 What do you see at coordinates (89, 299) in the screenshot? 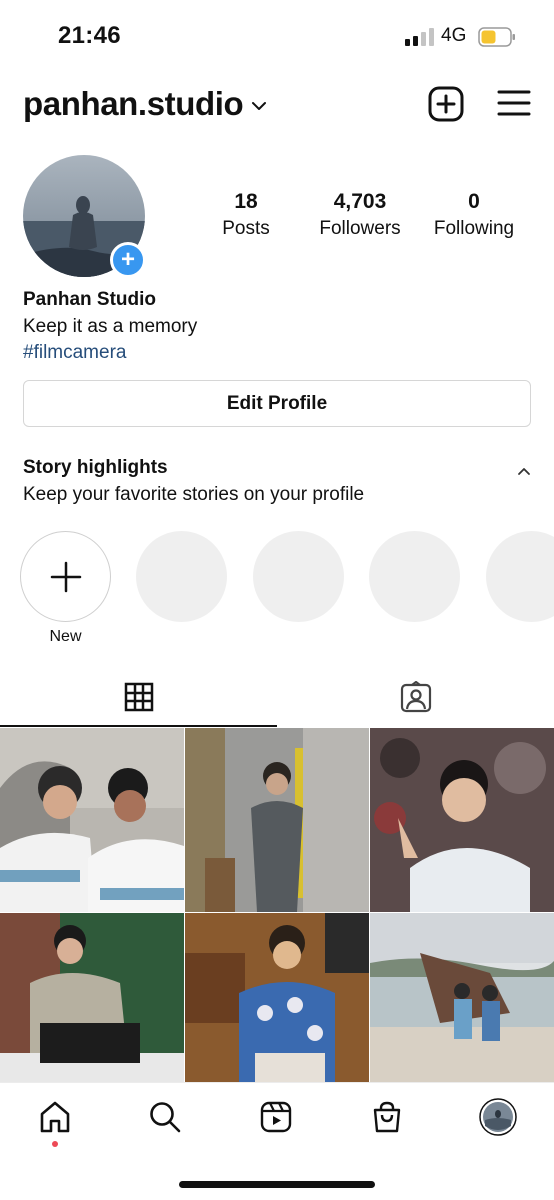
I see `display-name: Panhan Studio` at bounding box center [89, 299].